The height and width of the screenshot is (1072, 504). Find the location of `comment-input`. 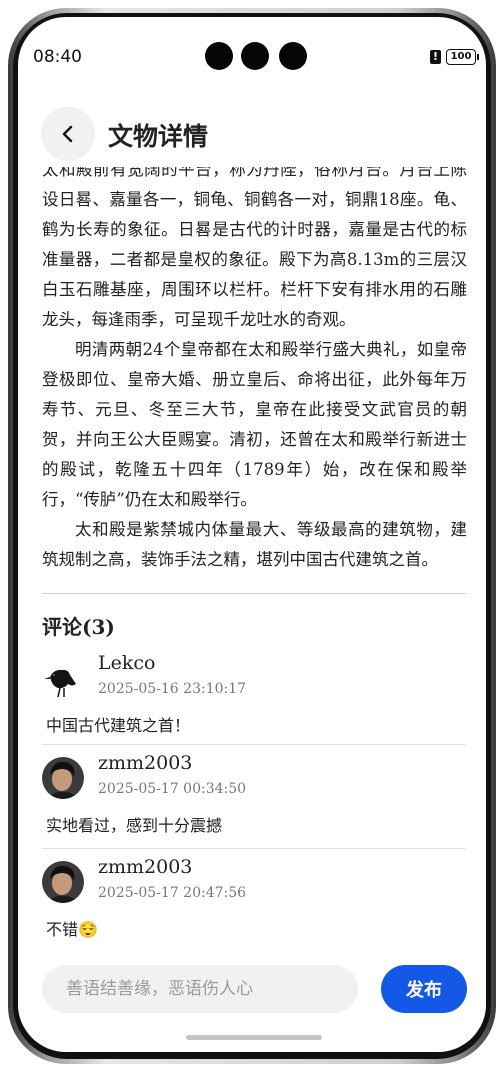

comment-input is located at coordinates (200, 989).